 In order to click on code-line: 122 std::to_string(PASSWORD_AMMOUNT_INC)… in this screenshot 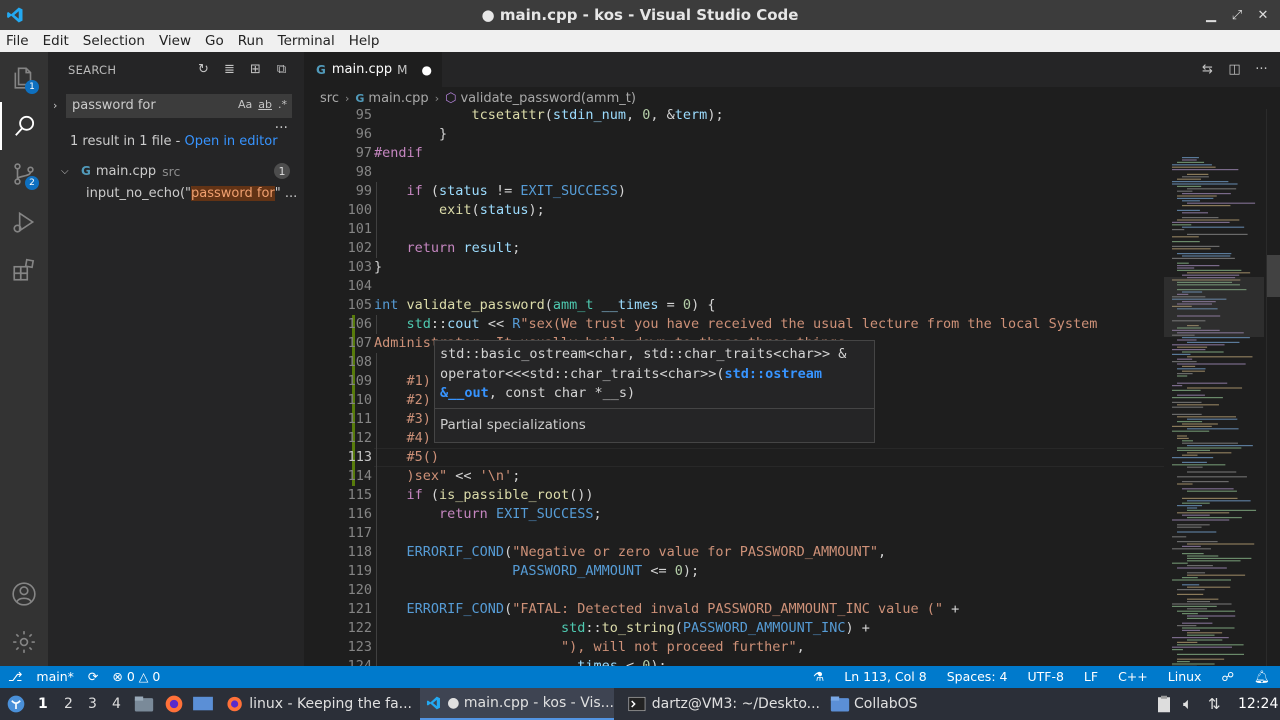, I will do `click(734, 628)`.